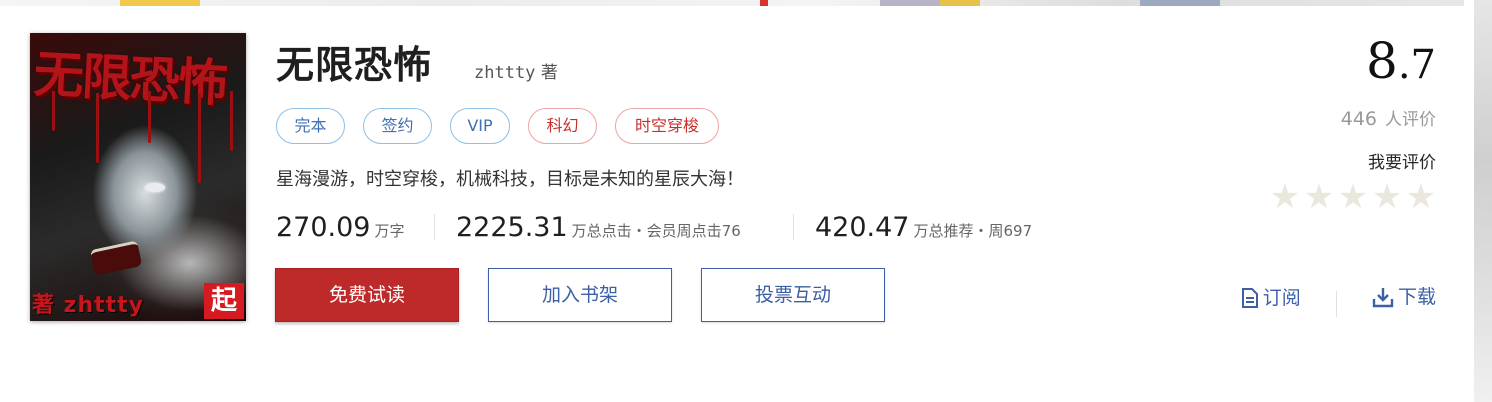 The image size is (1492, 402). I want to click on rating-score: 8.7, so click(1401, 67).